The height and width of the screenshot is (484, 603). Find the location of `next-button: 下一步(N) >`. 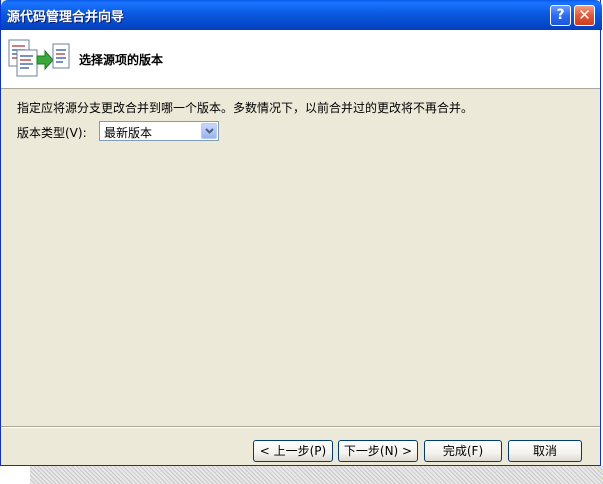

next-button: 下一步(N) > is located at coordinates (378, 451).